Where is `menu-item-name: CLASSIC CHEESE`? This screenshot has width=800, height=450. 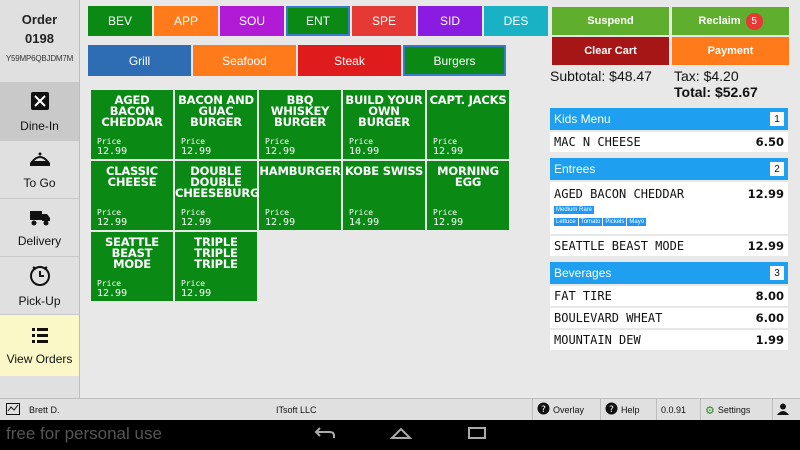
menu-item-name: CLASSIC CHEESE is located at coordinates (132, 176).